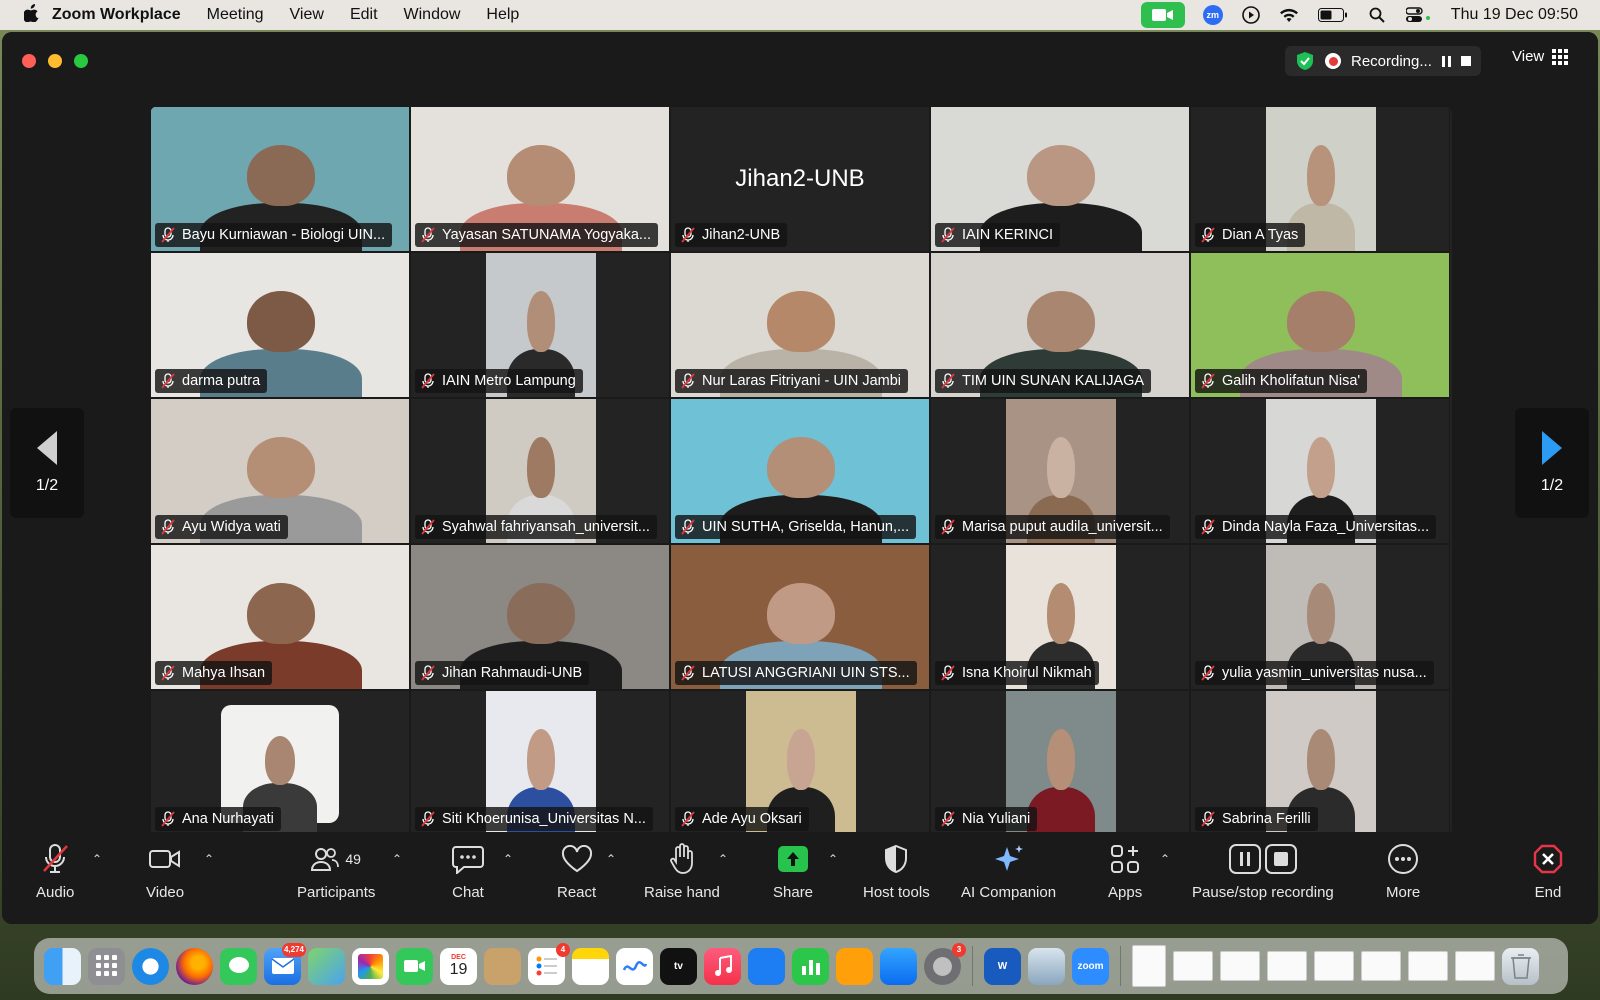 This screenshot has width=1600, height=1000. Describe the element at coordinates (238, 966) in the screenshot. I see `messages-icon` at that location.